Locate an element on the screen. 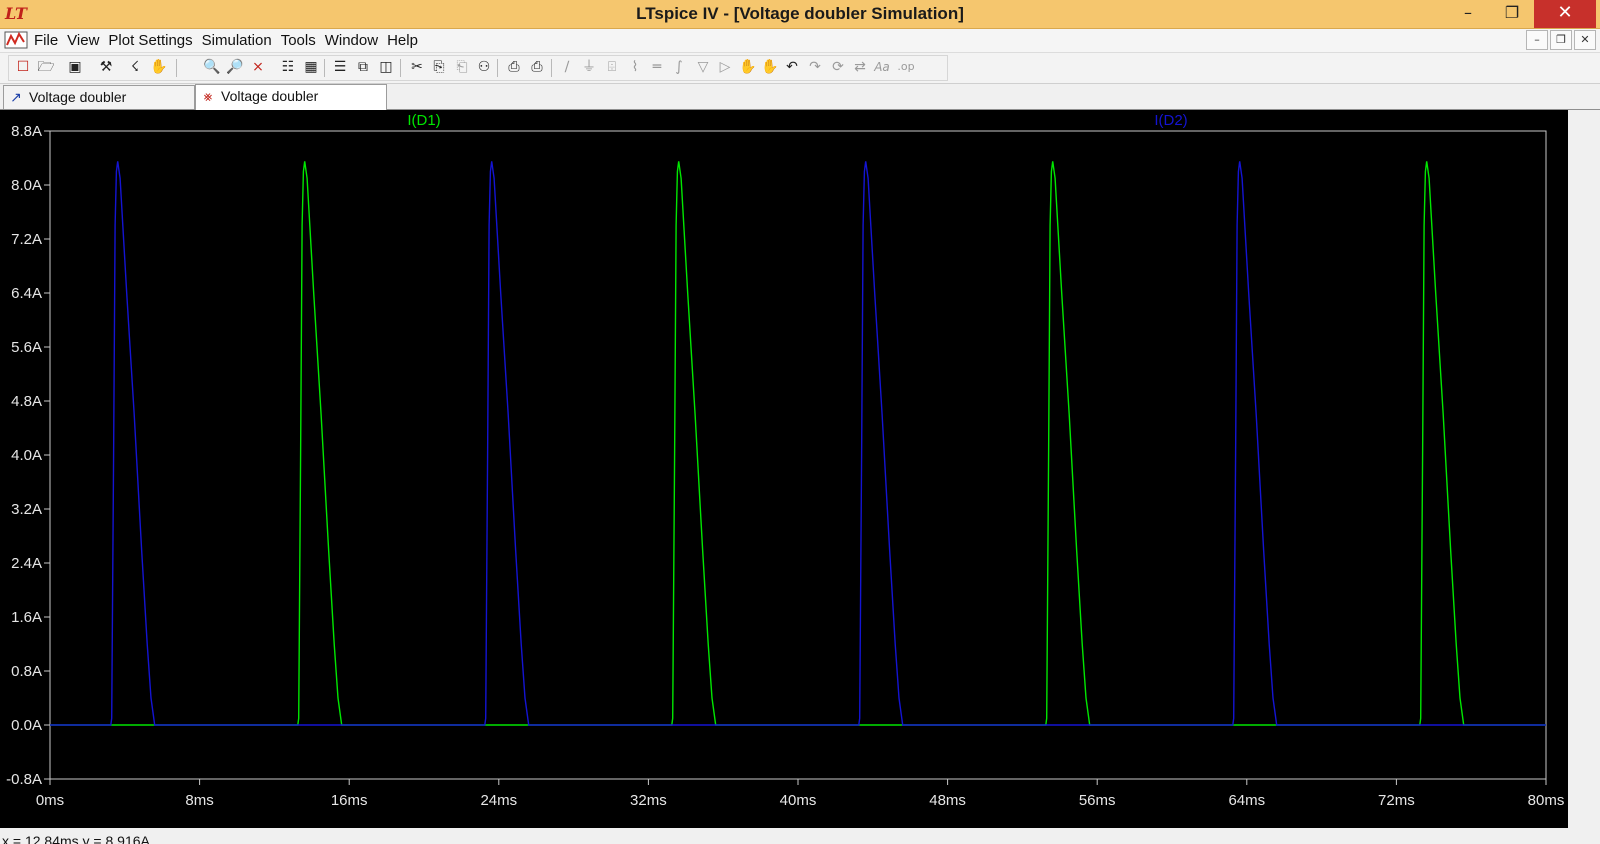 This screenshot has height=844, width=1600. open-icon: 🗁 is located at coordinates (46, 67).